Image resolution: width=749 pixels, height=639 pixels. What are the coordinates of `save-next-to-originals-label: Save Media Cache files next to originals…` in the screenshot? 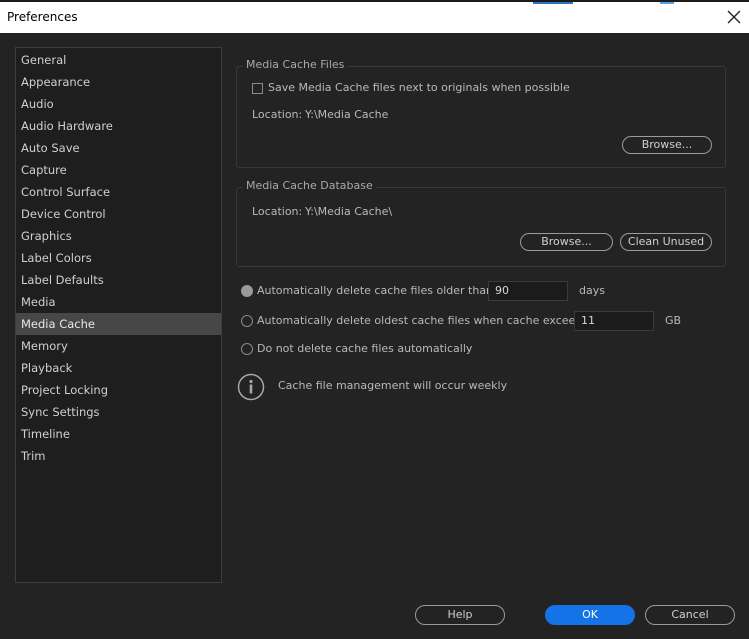 It's located at (419, 87).